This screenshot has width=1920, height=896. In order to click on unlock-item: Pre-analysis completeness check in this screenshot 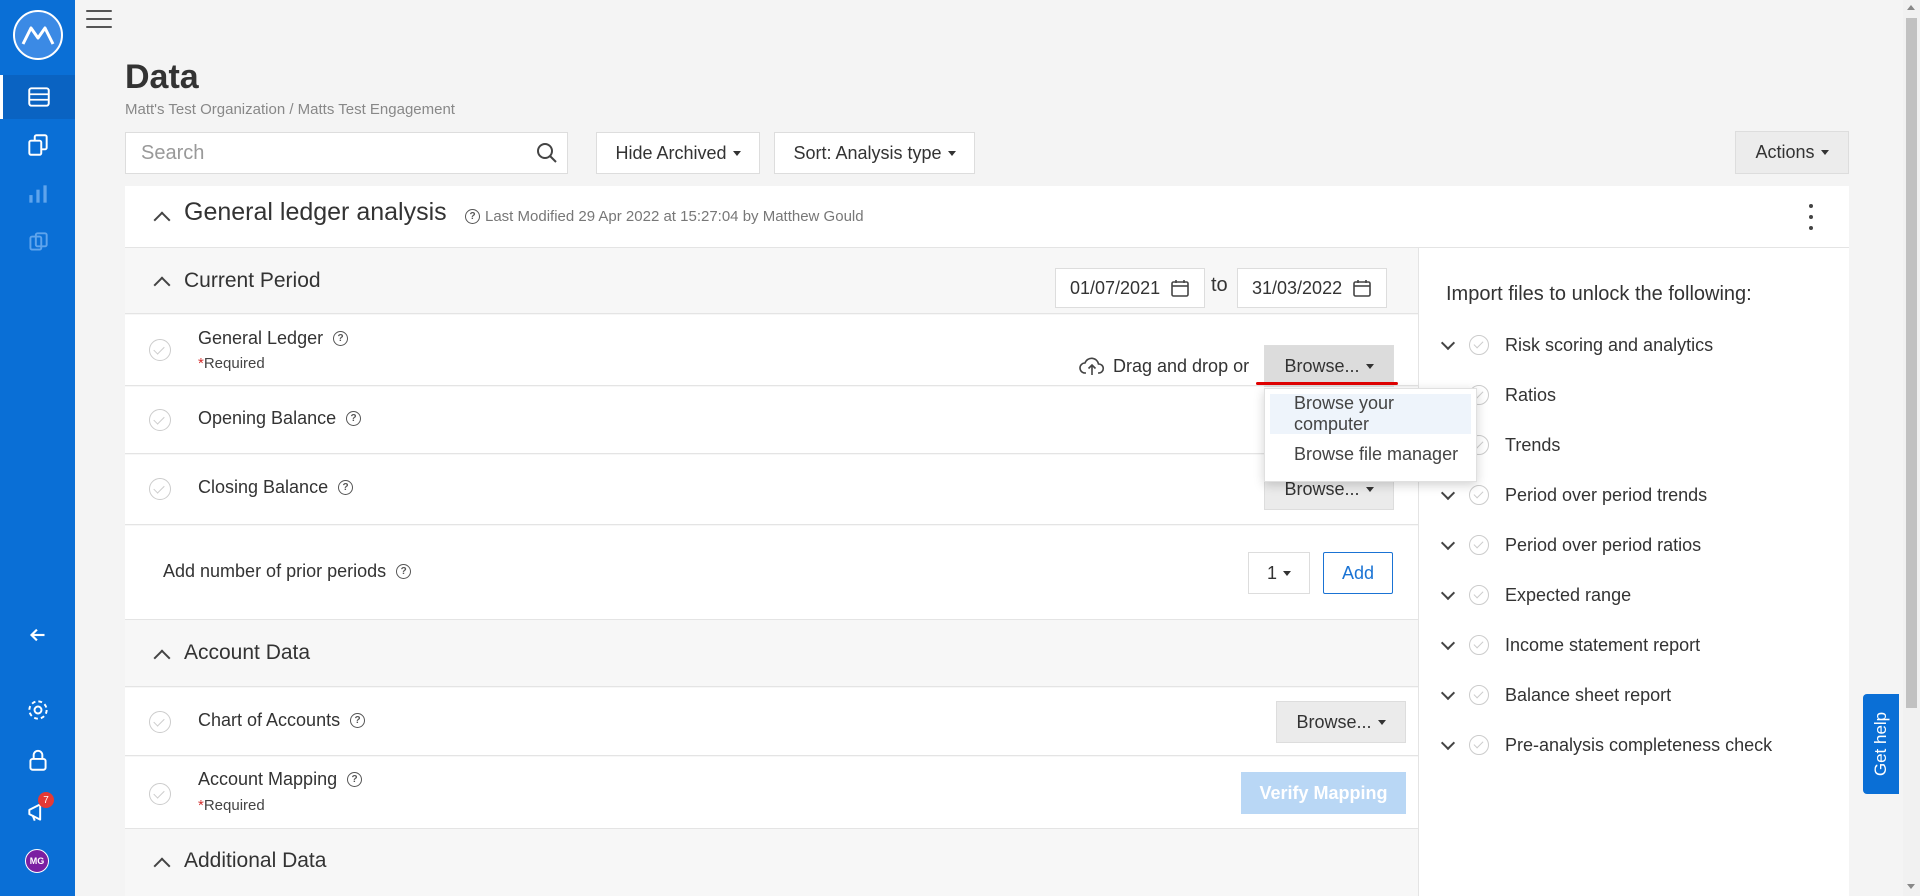, I will do `click(1606, 745)`.